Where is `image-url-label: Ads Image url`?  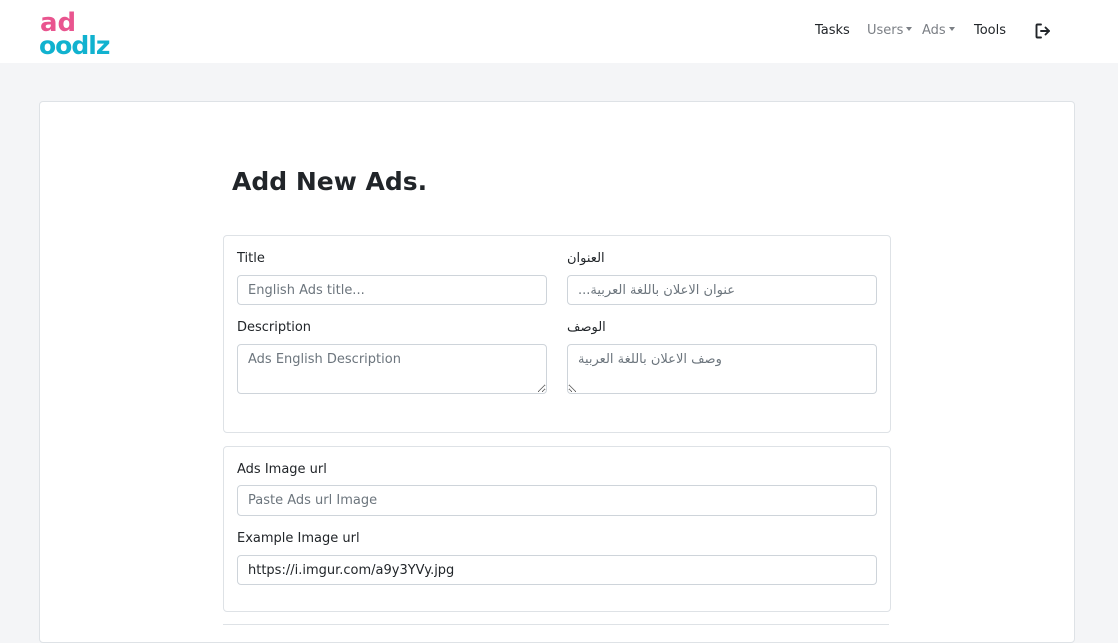 image-url-label: Ads Image url is located at coordinates (282, 469).